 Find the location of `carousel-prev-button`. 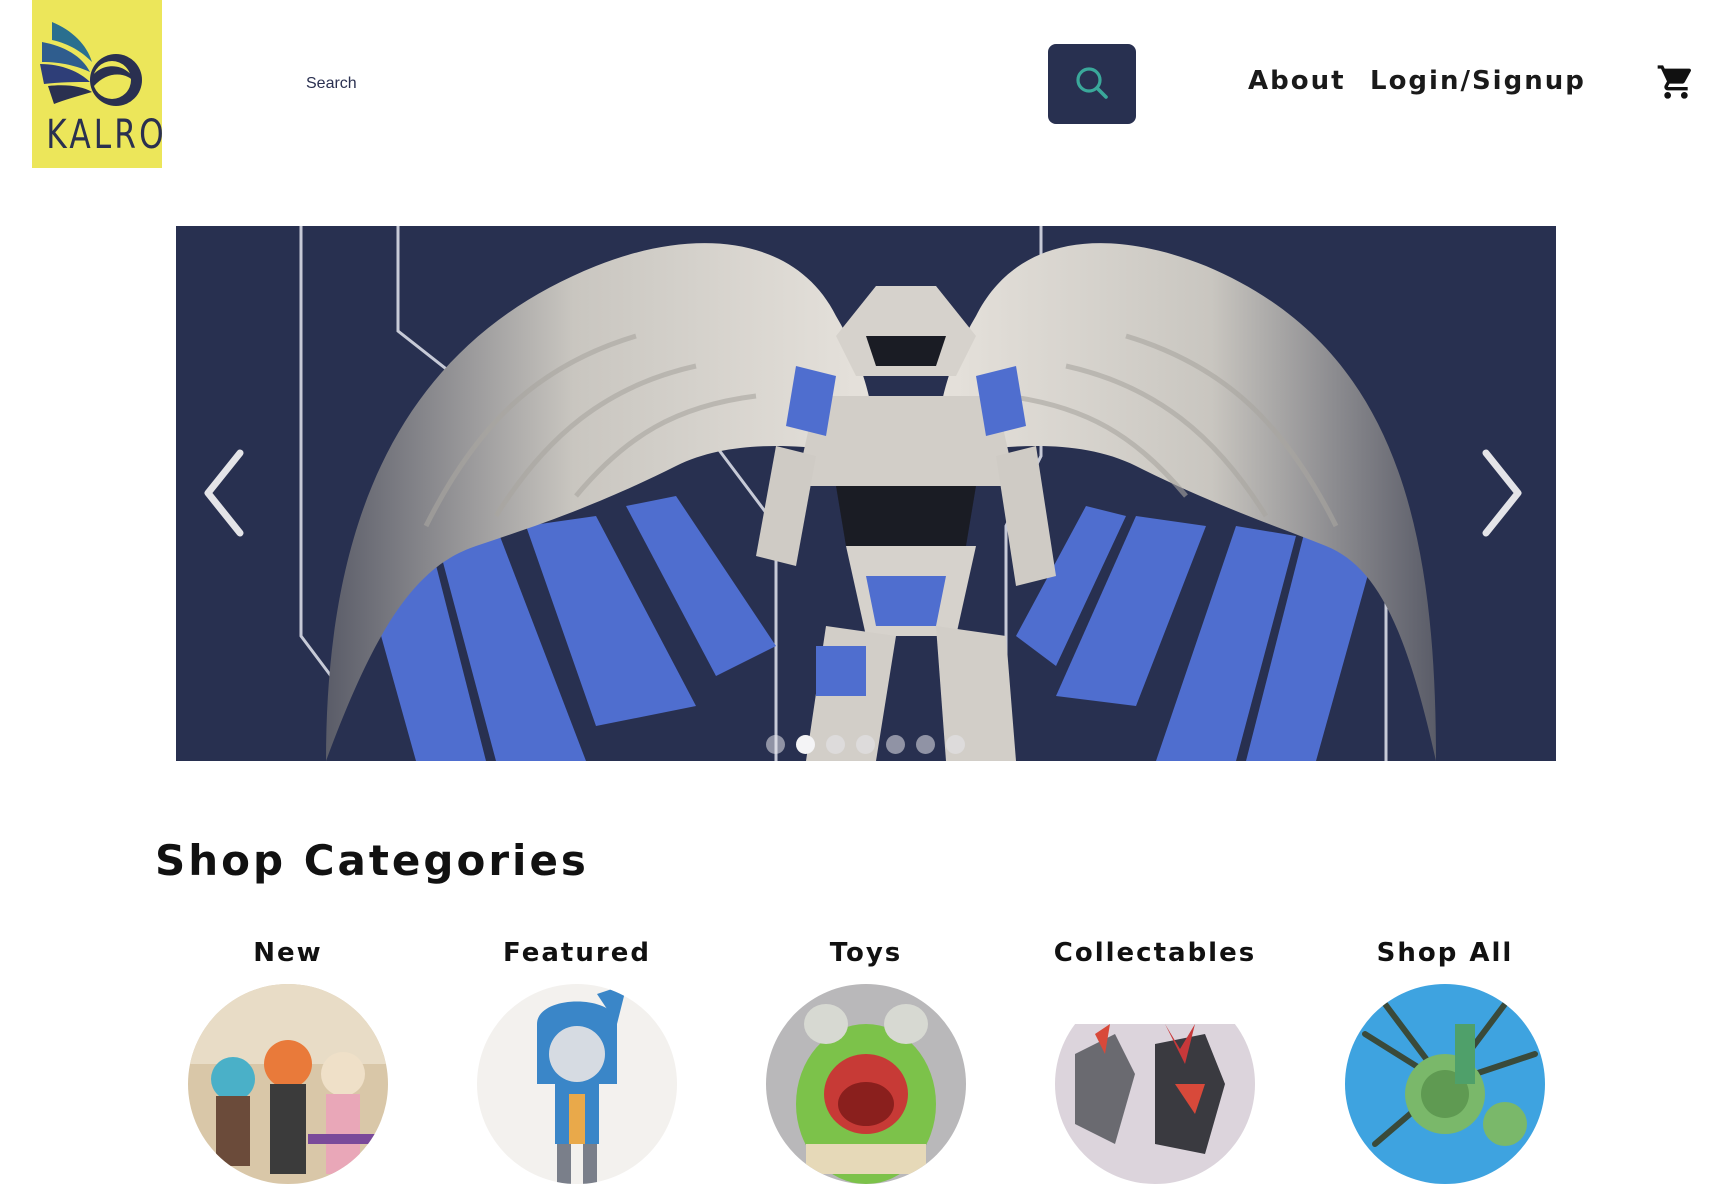

carousel-prev-button is located at coordinates (225, 493).